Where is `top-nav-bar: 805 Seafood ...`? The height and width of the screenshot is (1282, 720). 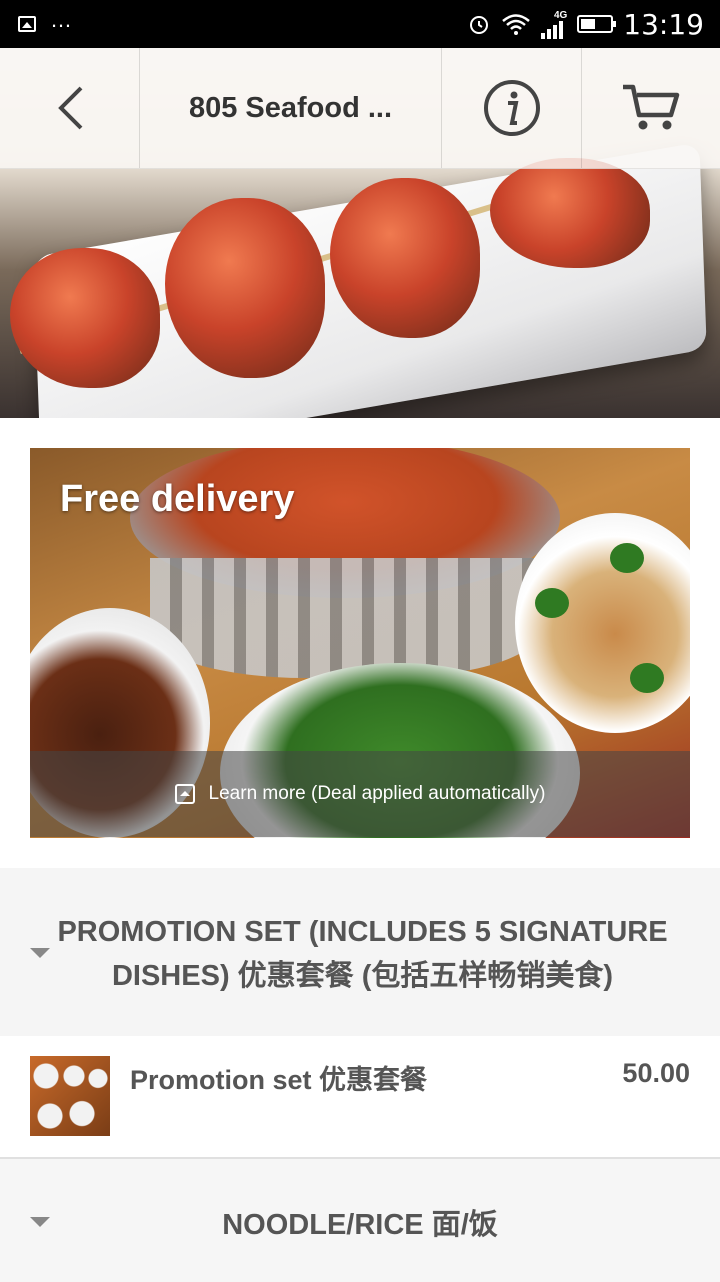 top-nav-bar: 805 Seafood ... is located at coordinates (360, 108).